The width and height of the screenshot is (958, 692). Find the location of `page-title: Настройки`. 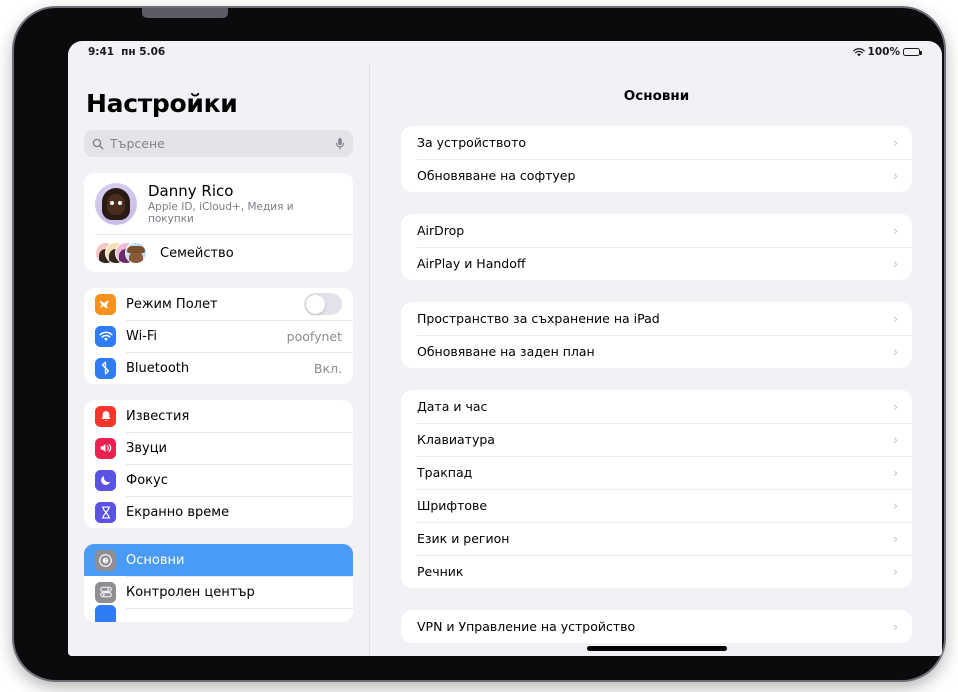

page-title: Настройки is located at coordinates (162, 103).